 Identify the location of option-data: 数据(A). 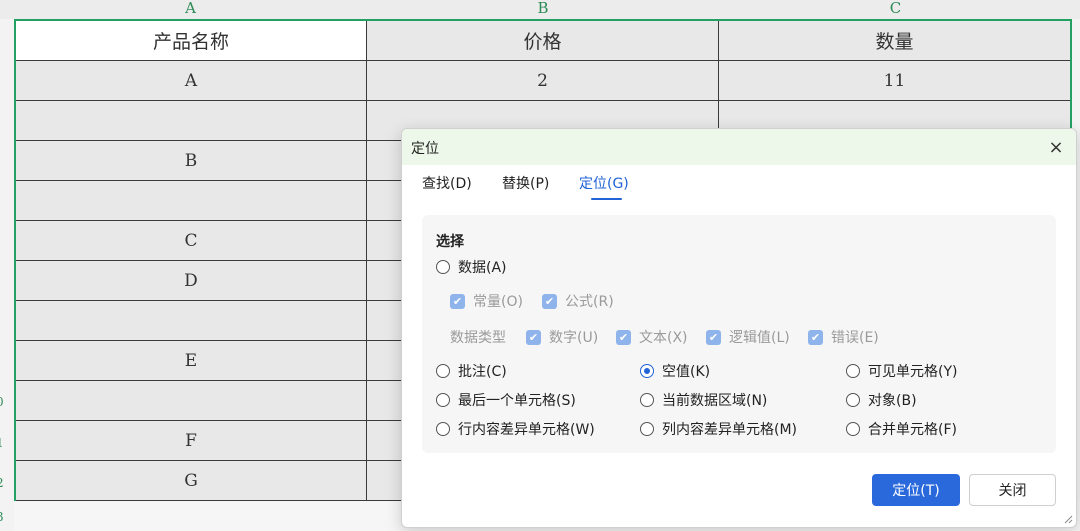
(471, 267).